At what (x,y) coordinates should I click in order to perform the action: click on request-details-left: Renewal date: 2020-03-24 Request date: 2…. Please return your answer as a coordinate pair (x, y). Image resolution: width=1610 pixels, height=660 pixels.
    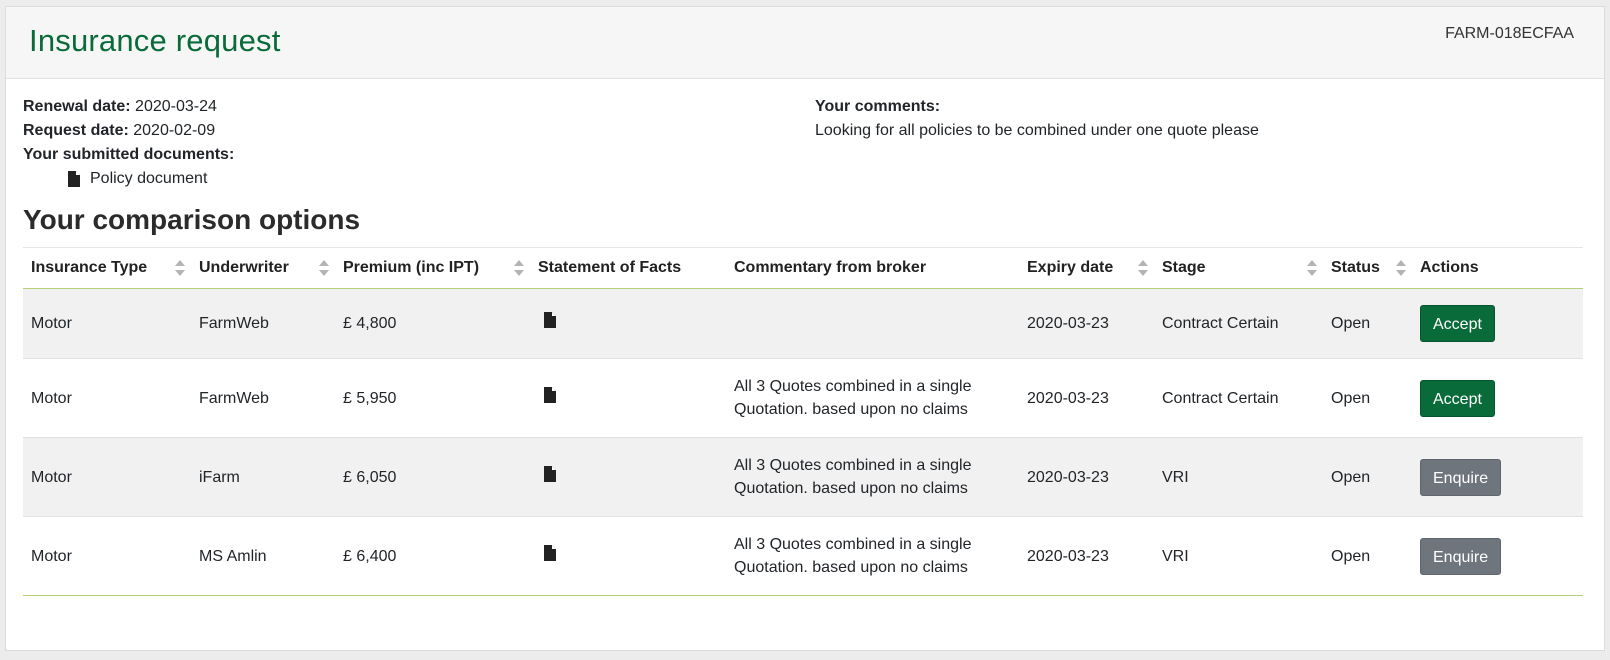
    Looking at the image, I should click on (373, 143).